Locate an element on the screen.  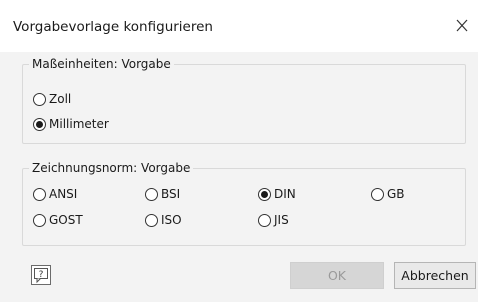
radio-jis: JIS is located at coordinates (273, 220).